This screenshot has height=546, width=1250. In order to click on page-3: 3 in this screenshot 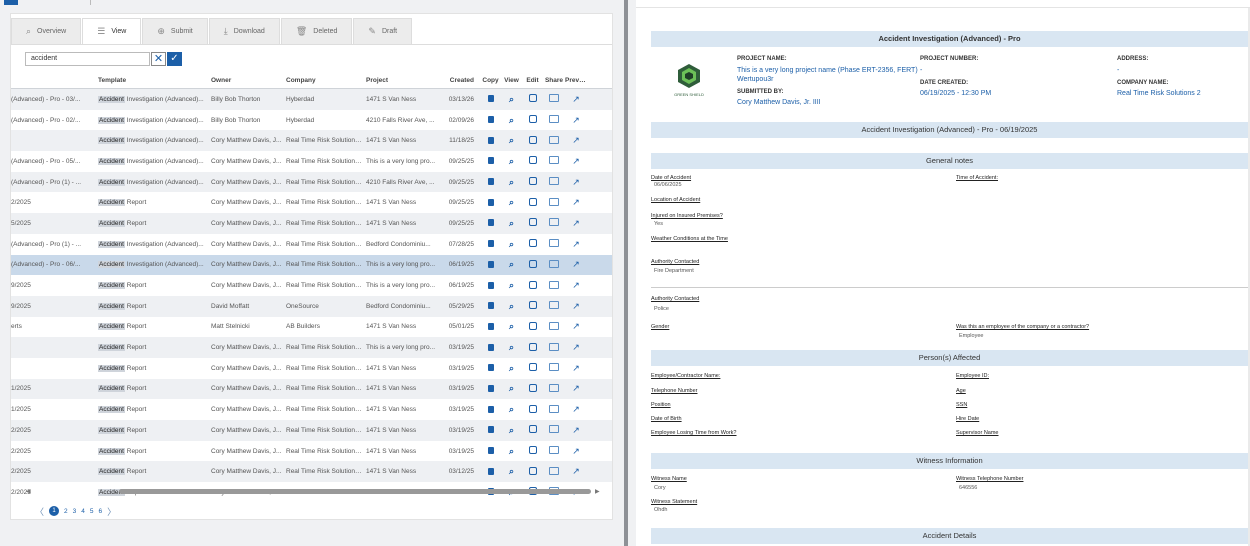, I will do `click(75, 511)`.